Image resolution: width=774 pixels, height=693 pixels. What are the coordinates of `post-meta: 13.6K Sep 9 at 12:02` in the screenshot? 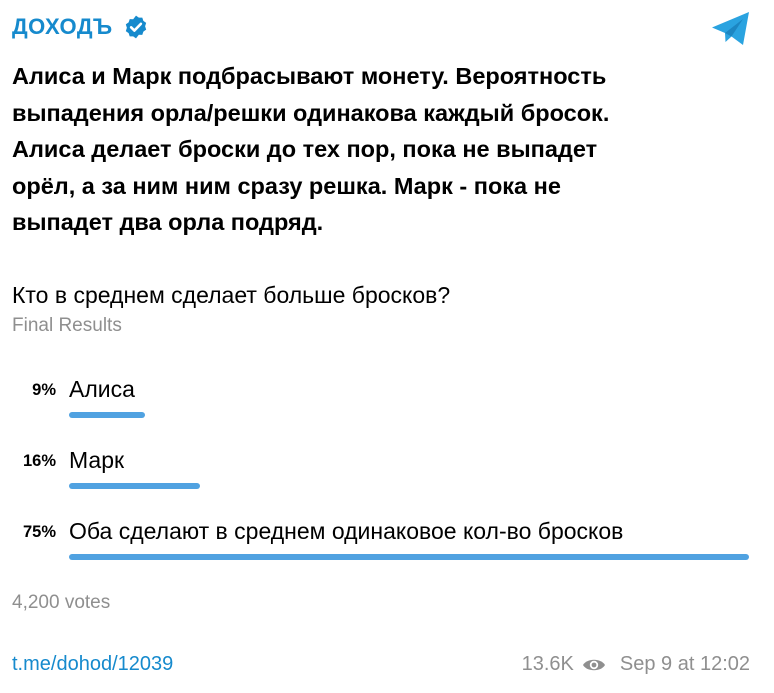 It's located at (636, 664).